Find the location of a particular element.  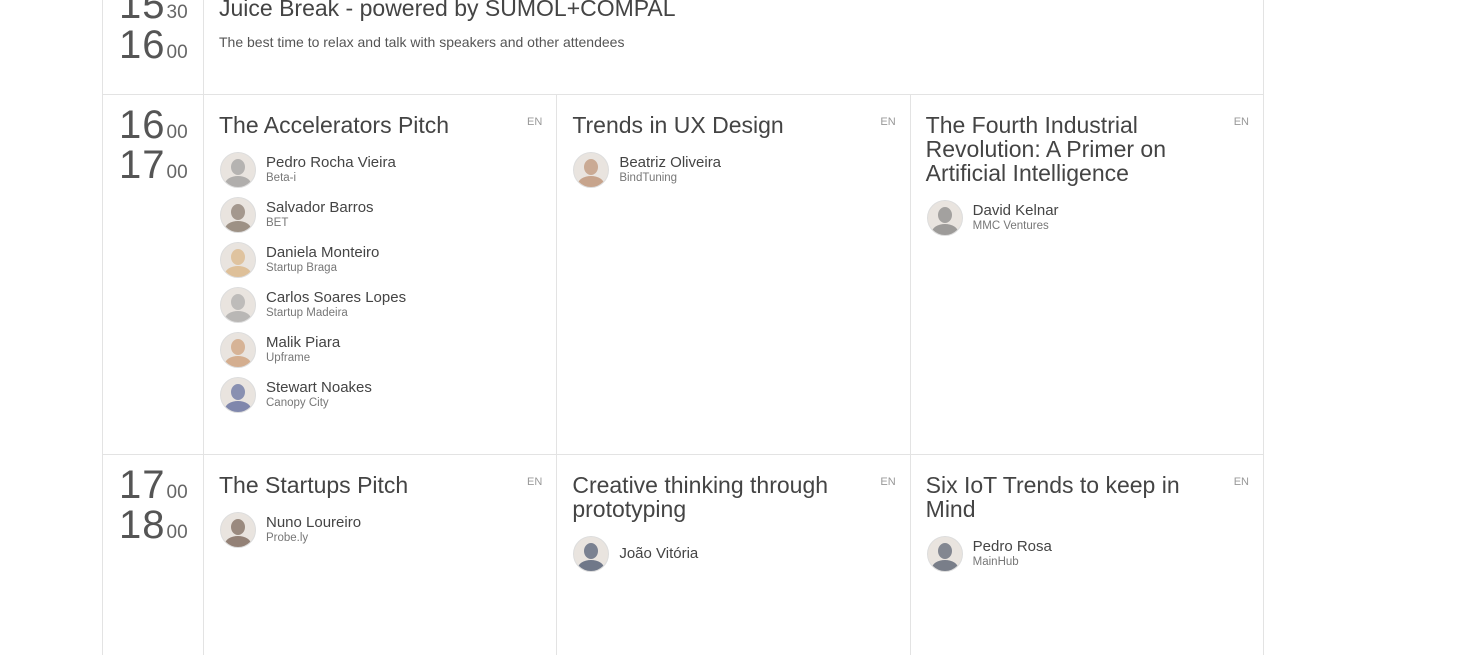

speaker-item: Carlos Soares Lopes Startup Madeira is located at coordinates (380, 304).